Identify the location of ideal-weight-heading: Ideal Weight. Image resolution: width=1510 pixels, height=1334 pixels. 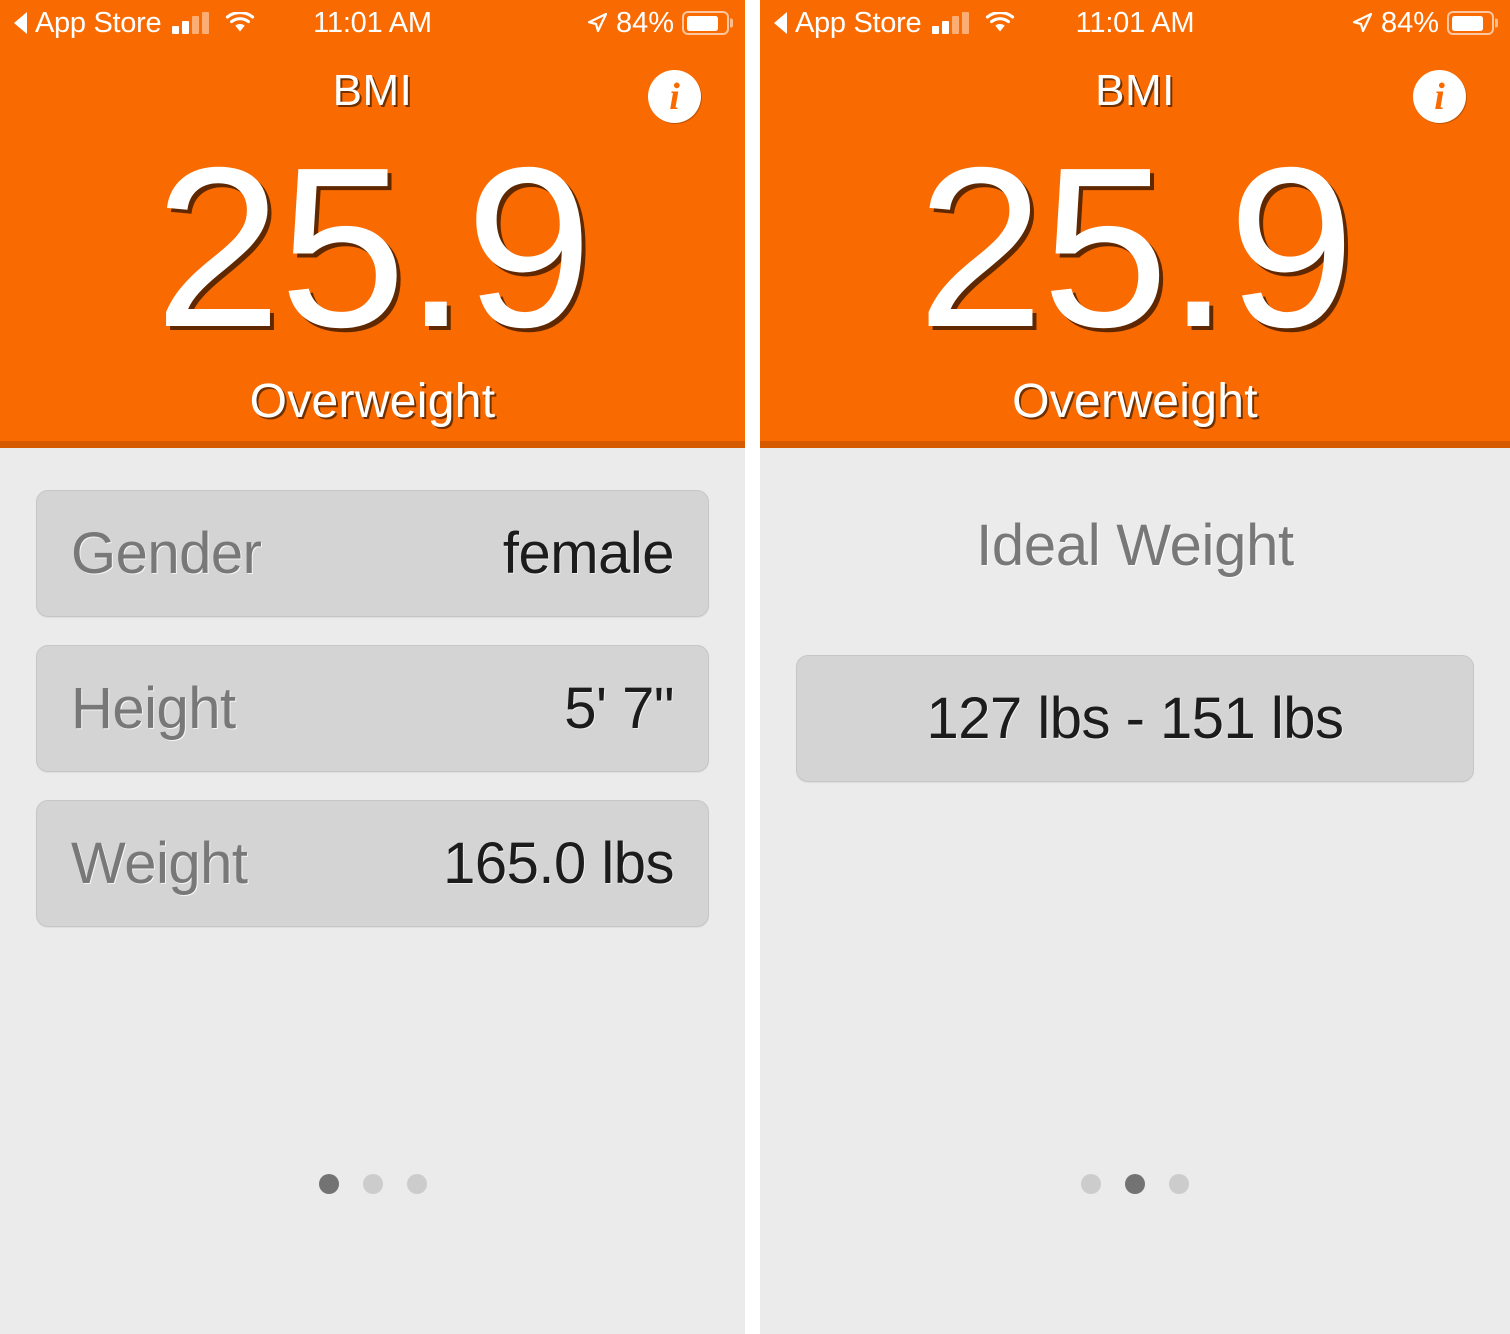
(1135, 545).